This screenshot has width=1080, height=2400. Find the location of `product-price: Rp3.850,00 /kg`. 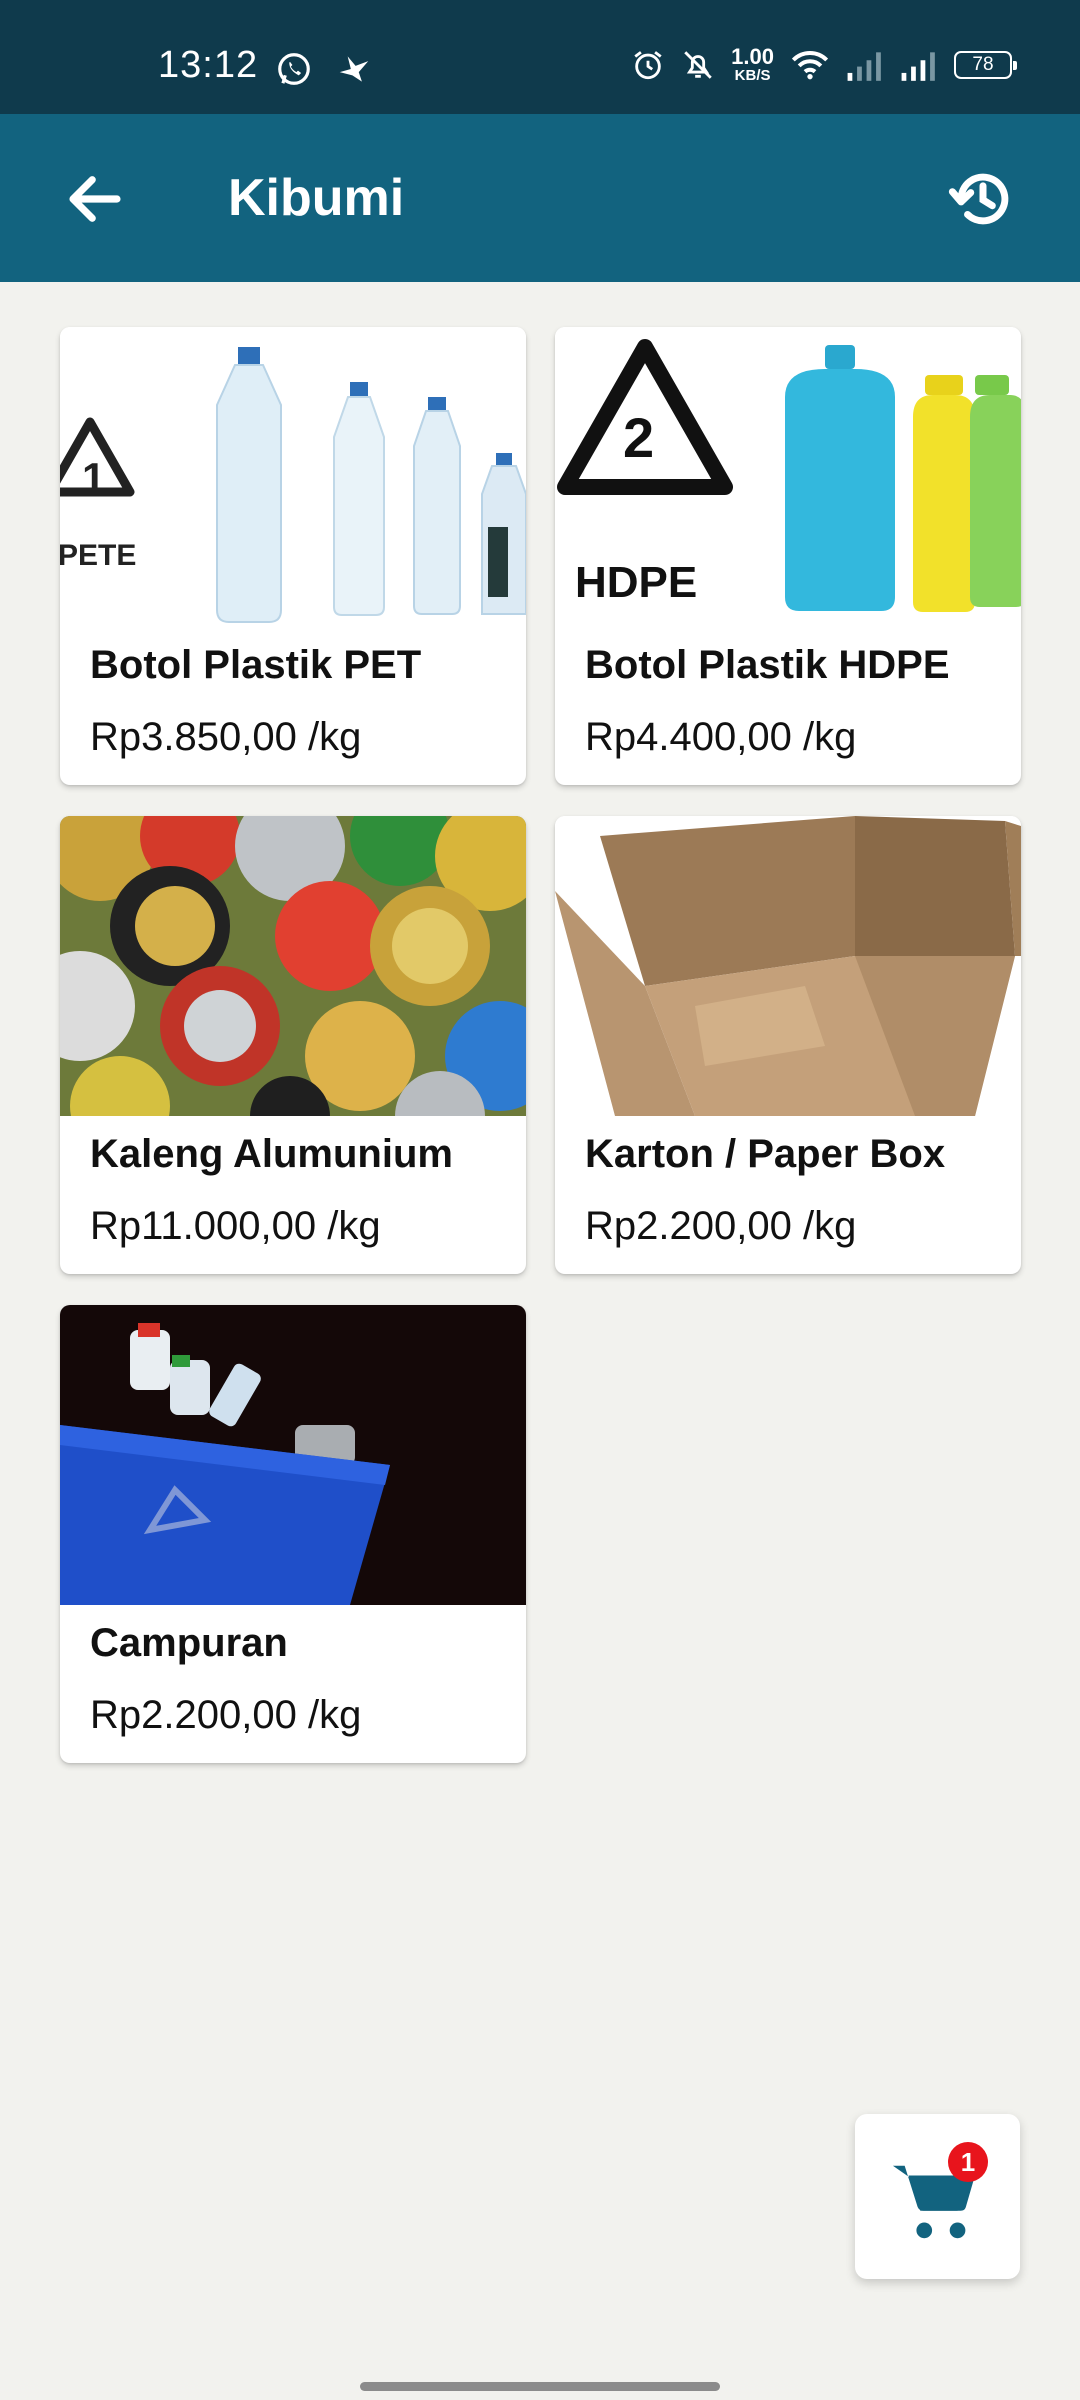

product-price: Rp3.850,00 /kg is located at coordinates (226, 737).